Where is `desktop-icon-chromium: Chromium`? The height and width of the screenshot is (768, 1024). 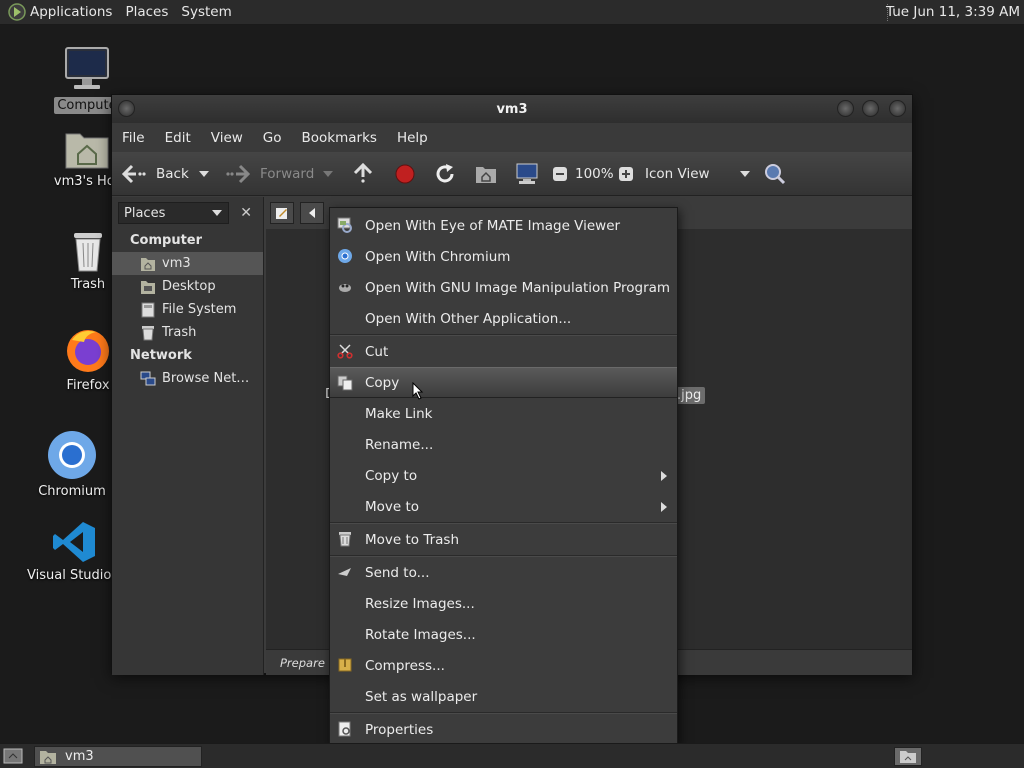
desktop-icon-chromium: Chromium is located at coordinates (72, 465).